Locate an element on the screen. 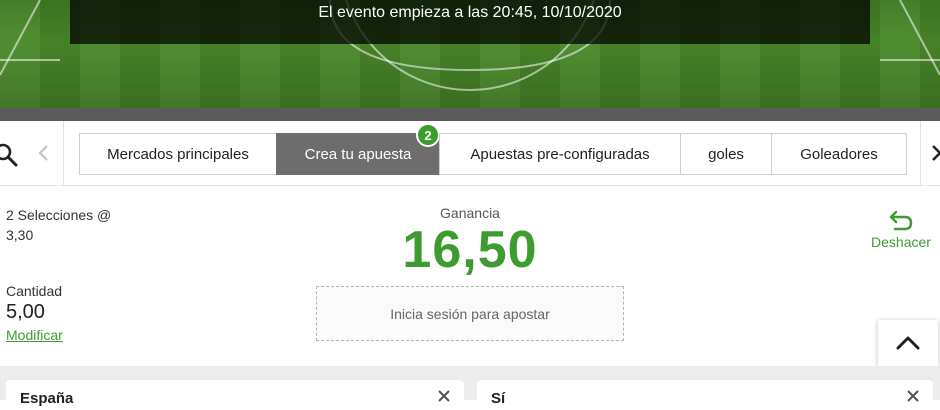 Image resolution: width=940 pixels, height=410 pixels. selections-list: España Sí is located at coordinates (470, 388).